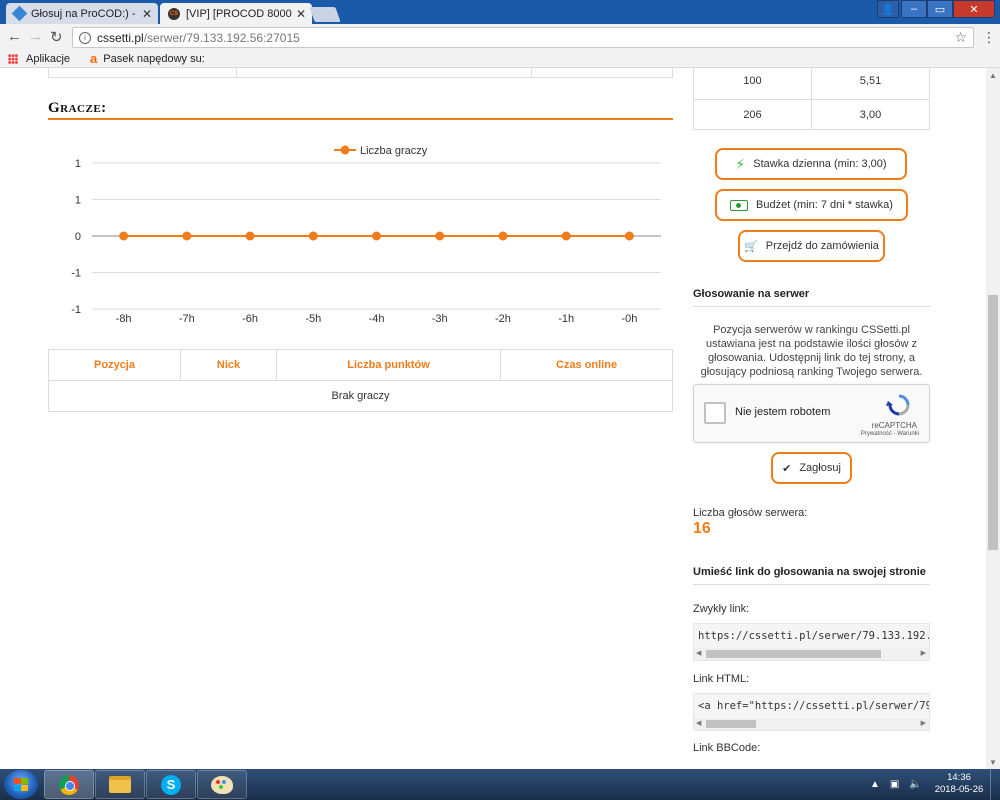  Describe the element at coordinates (85, 37) in the screenshot. I see `info-icon: i` at that location.